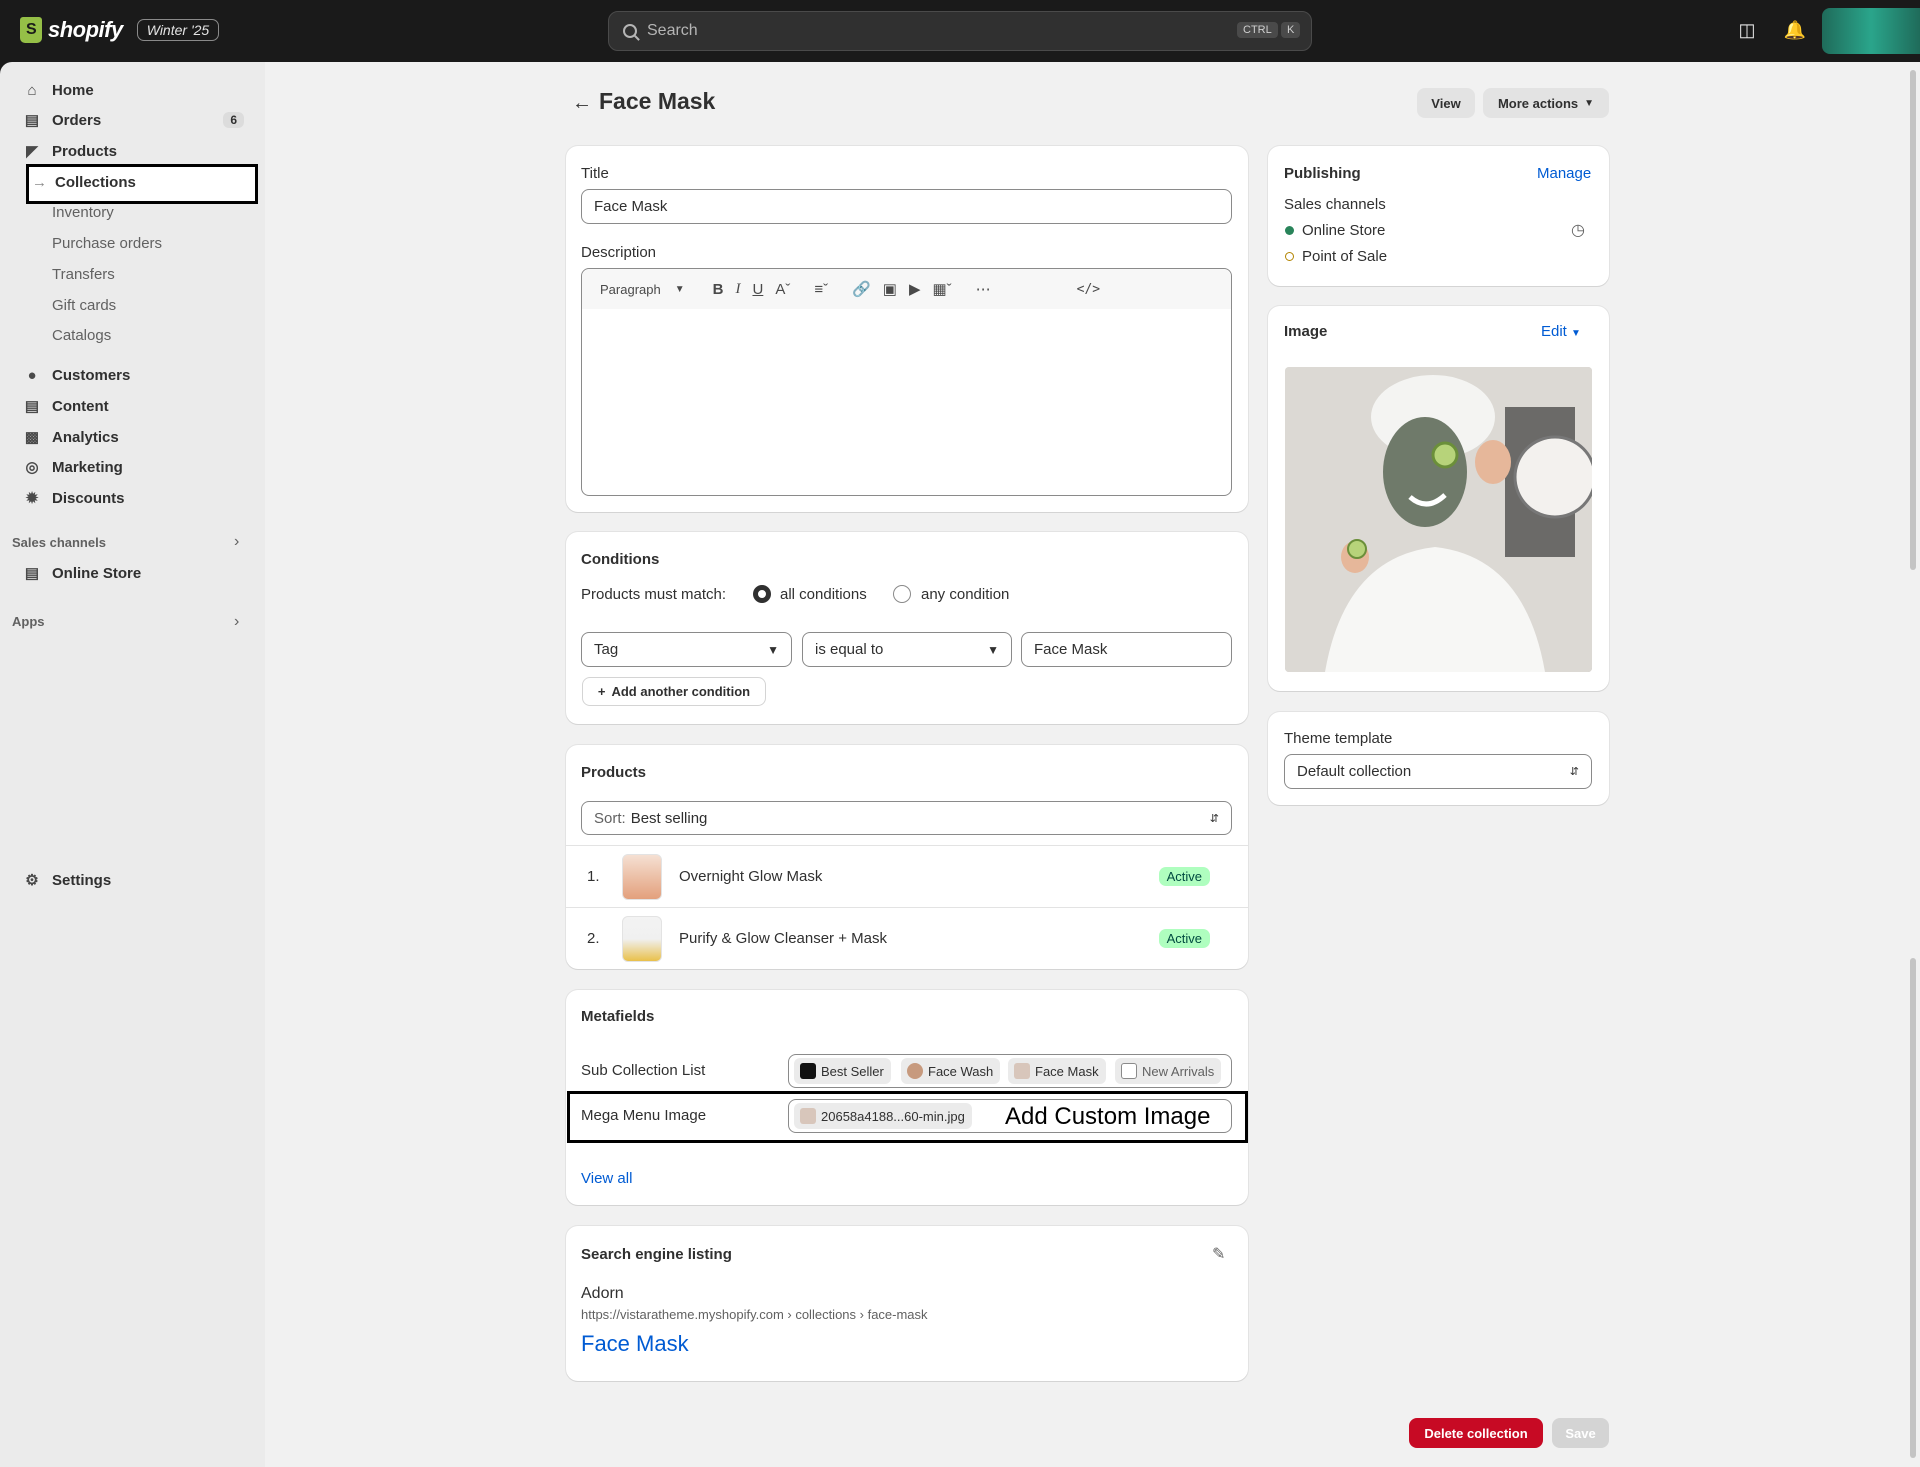  I want to click on back-arrow-icon: ←, so click(582, 103).